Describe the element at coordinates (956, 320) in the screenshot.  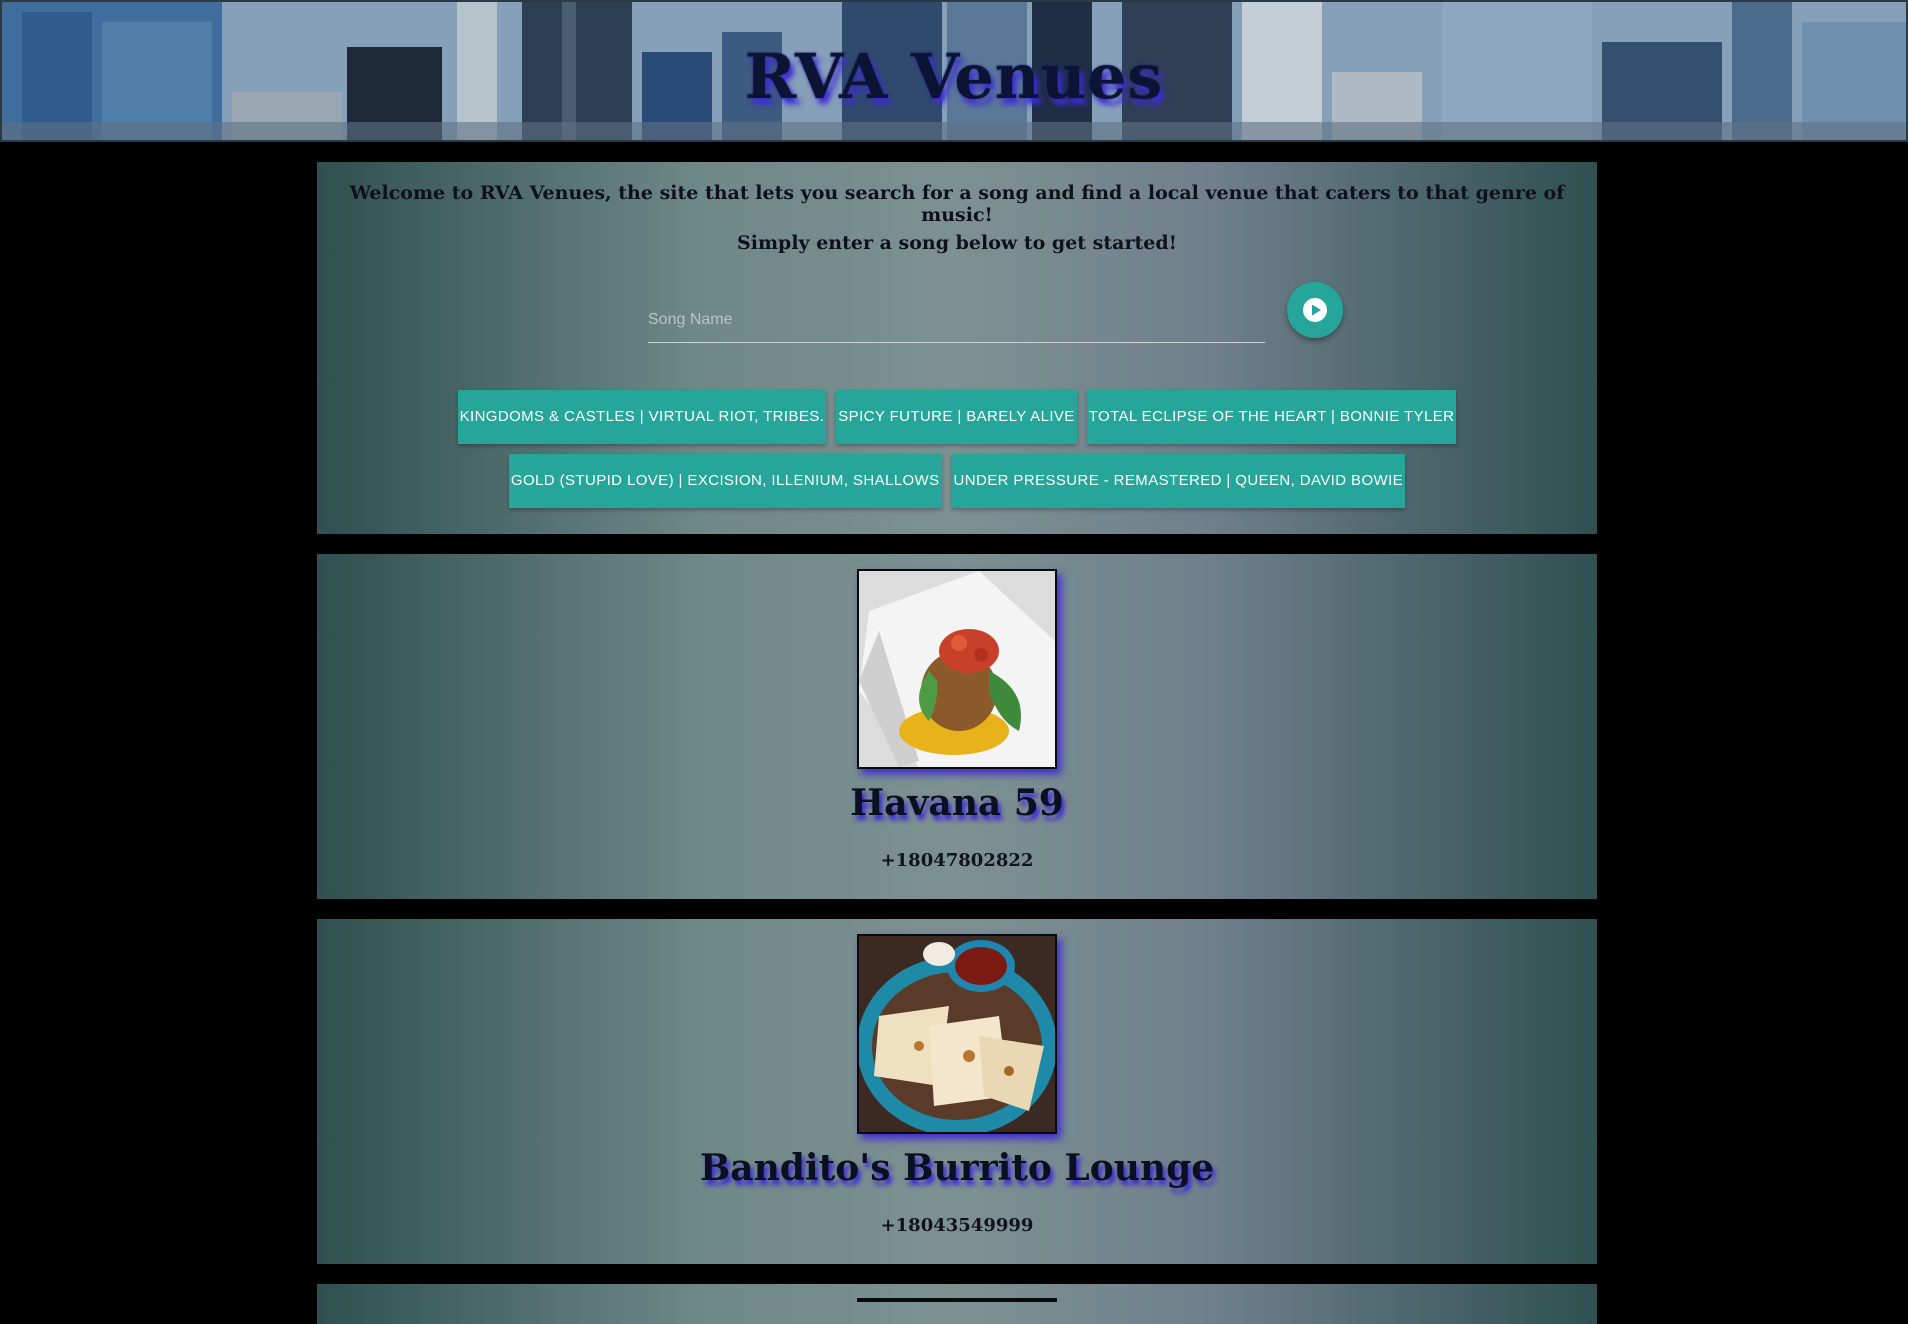
I see `song-name-input` at that location.